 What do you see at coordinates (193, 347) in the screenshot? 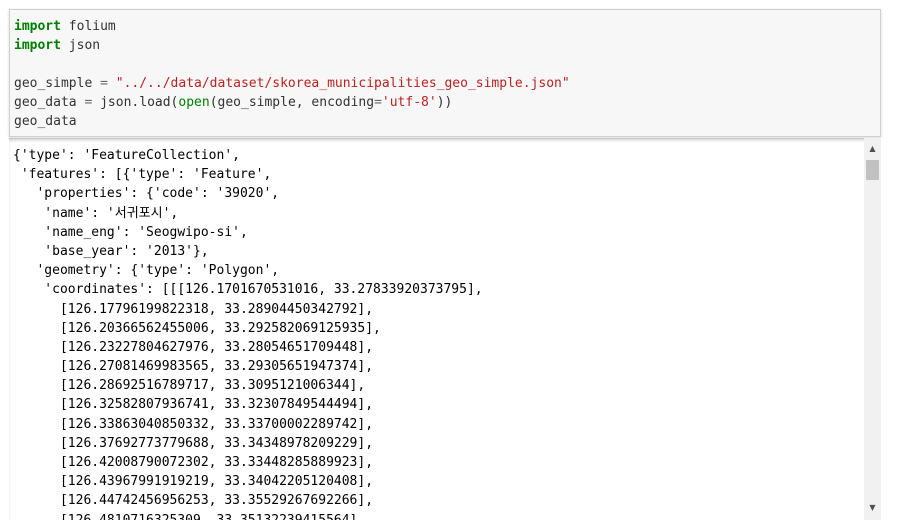
I see `output-line: [126.23227804627976, 33.28054651709448],` at bounding box center [193, 347].